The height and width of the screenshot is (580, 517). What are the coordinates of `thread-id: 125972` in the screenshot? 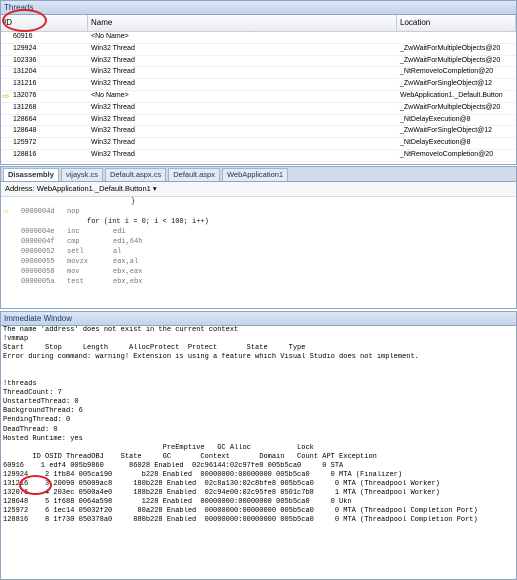 It's located at (25, 143).